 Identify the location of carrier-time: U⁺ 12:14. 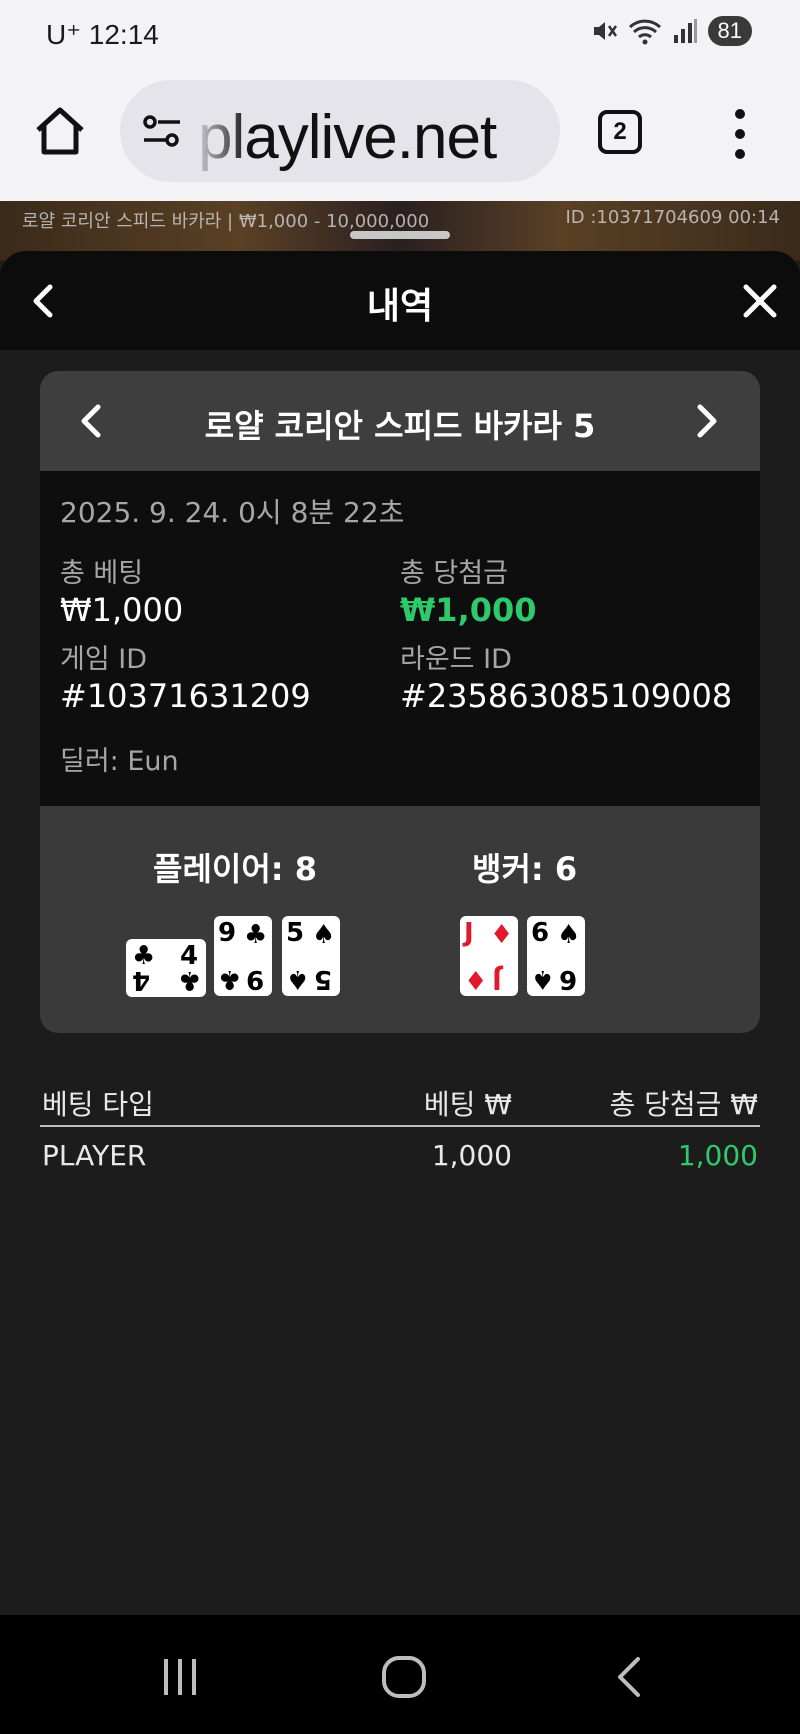
(102, 34).